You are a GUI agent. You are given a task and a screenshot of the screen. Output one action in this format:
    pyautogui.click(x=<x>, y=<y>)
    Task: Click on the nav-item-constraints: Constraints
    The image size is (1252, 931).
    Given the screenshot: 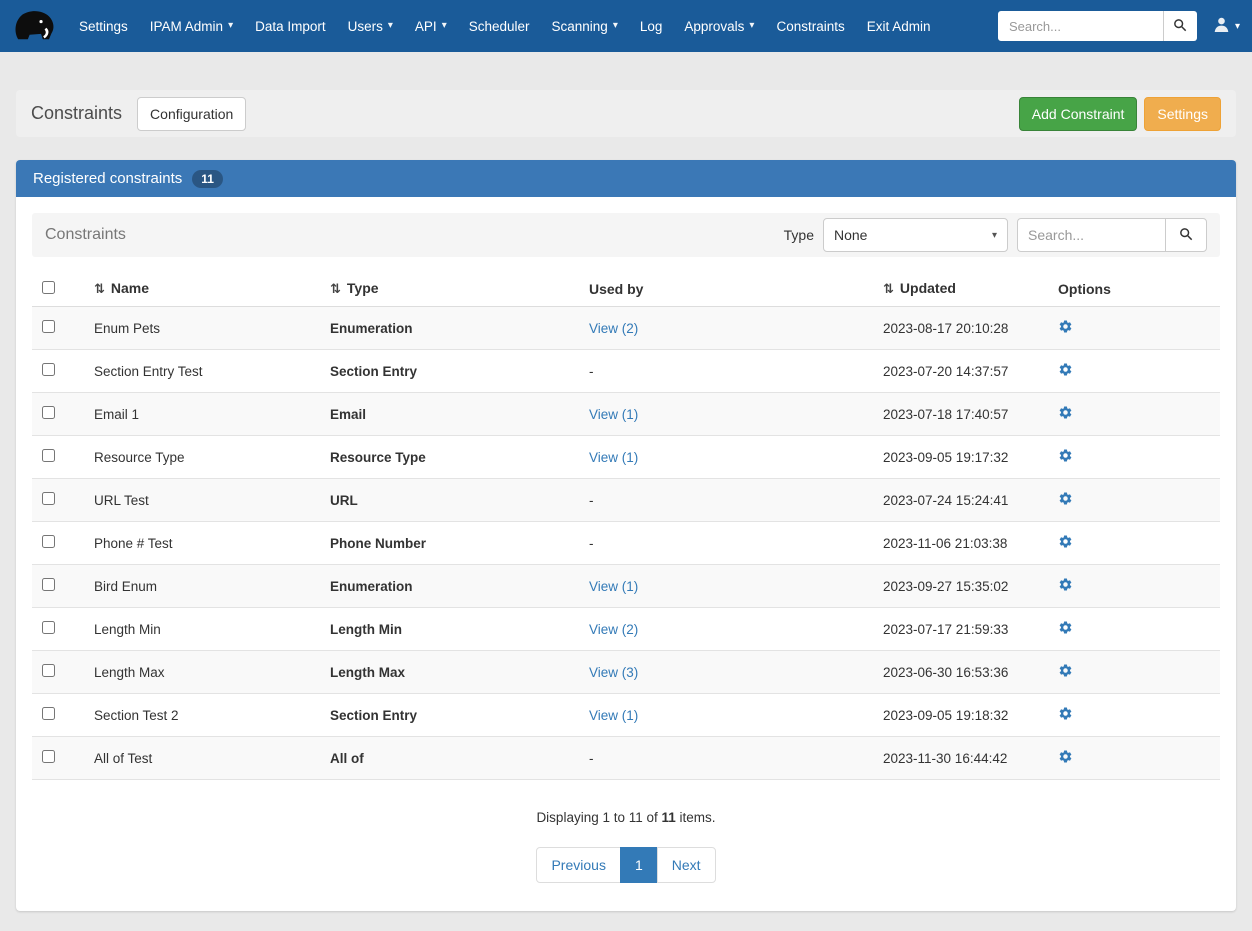 What is the action you would take?
    pyautogui.click(x=810, y=26)
    